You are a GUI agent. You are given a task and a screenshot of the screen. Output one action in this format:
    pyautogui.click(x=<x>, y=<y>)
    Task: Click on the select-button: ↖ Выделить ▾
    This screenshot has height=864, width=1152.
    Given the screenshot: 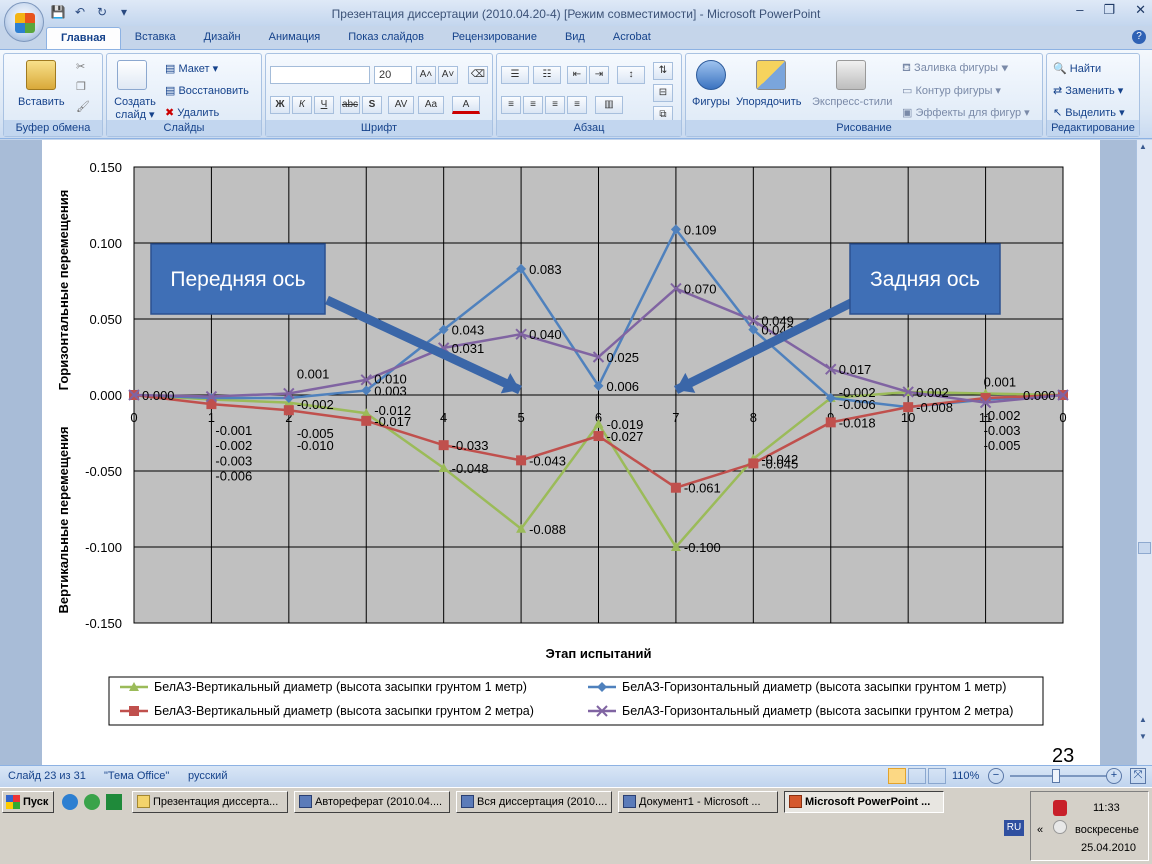 What is the action you would take?
    pyautogui.click(x=1089, y=112)
    